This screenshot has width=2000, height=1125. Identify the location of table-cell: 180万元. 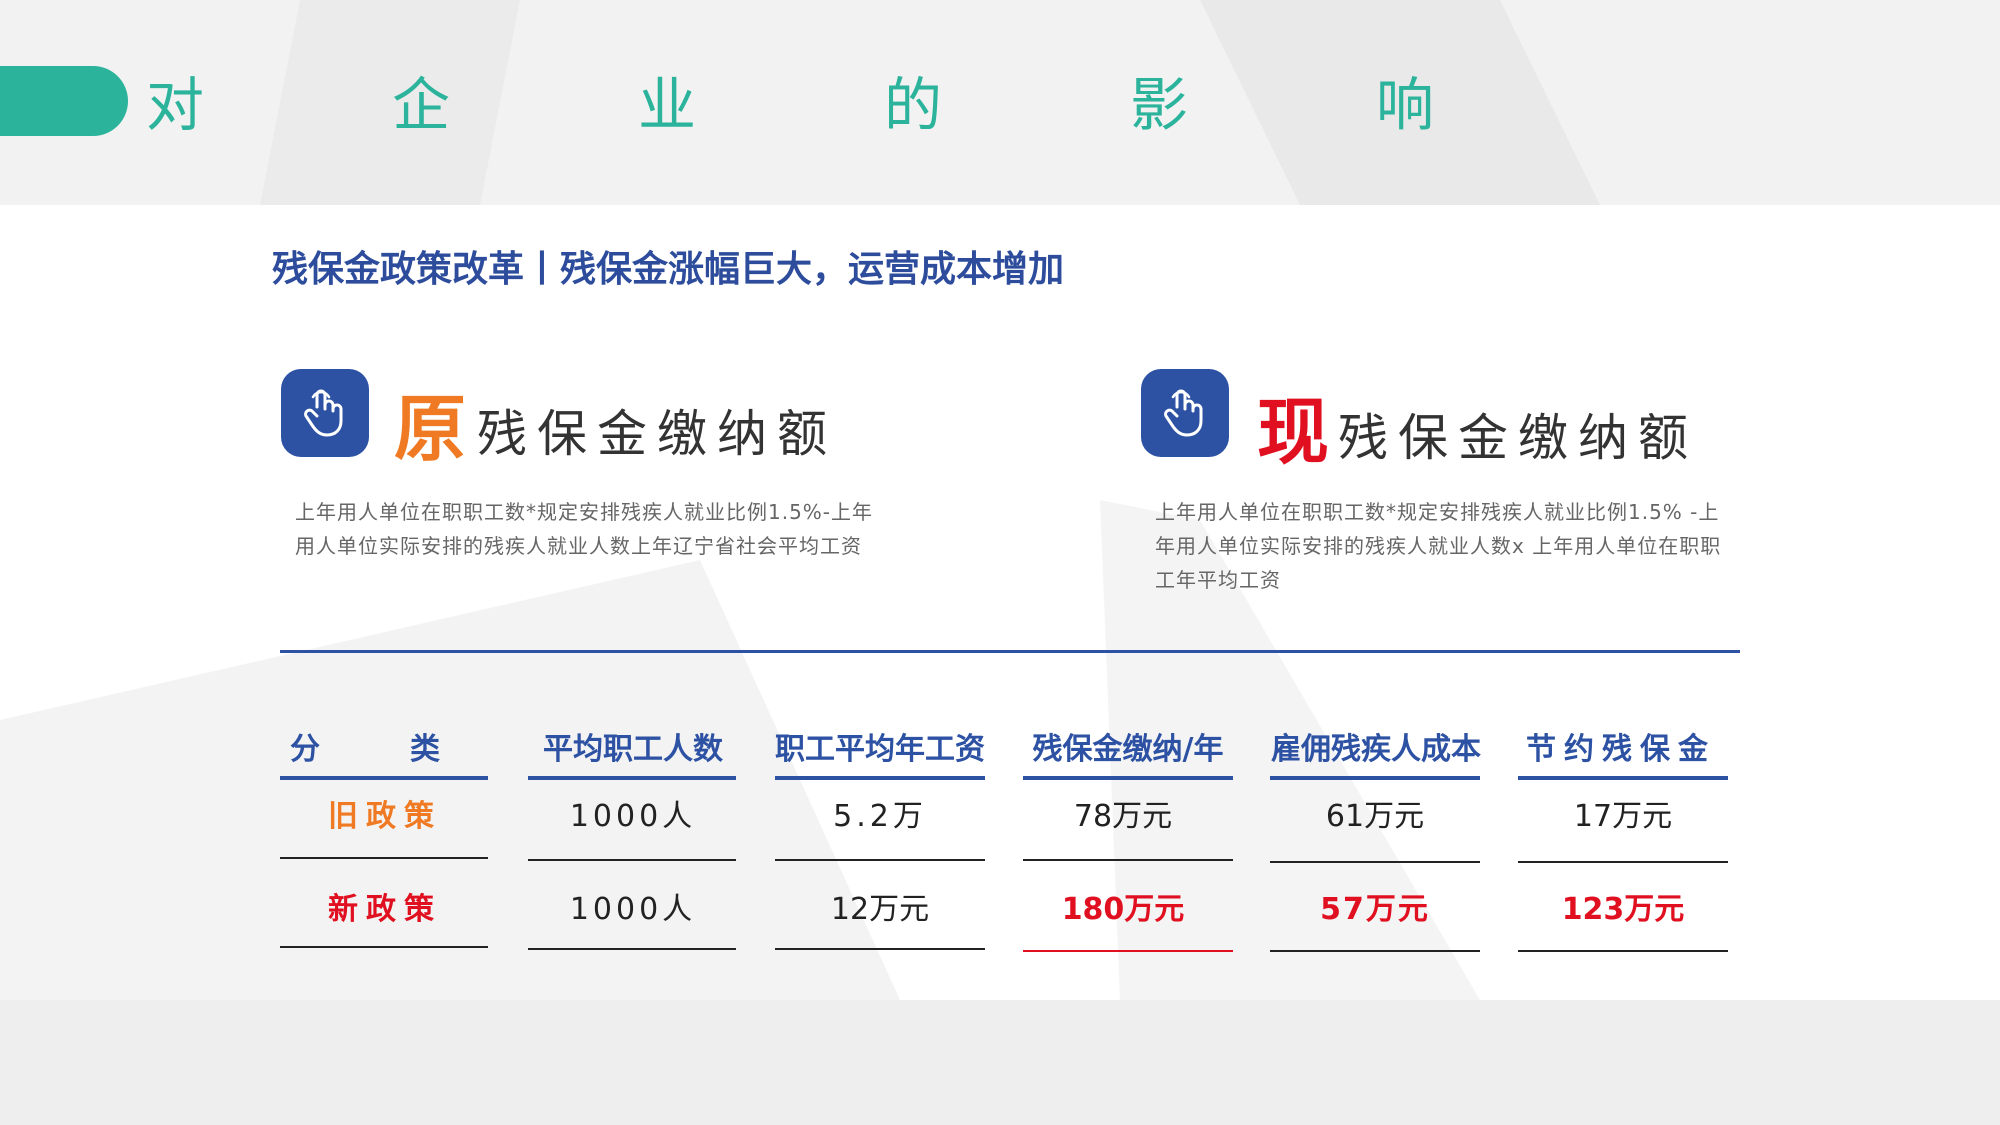
(1123, 909).